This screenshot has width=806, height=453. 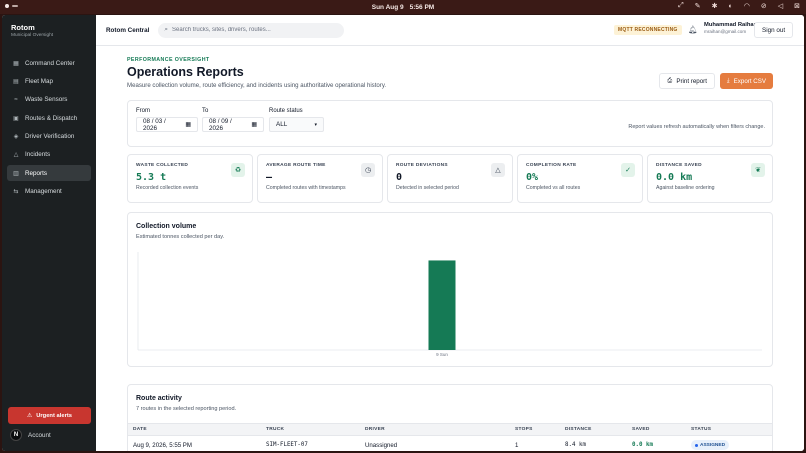 What do you see at coordinates (255, 30) in the screenshot?
I see `search-input` at bounding box center [255, 30].